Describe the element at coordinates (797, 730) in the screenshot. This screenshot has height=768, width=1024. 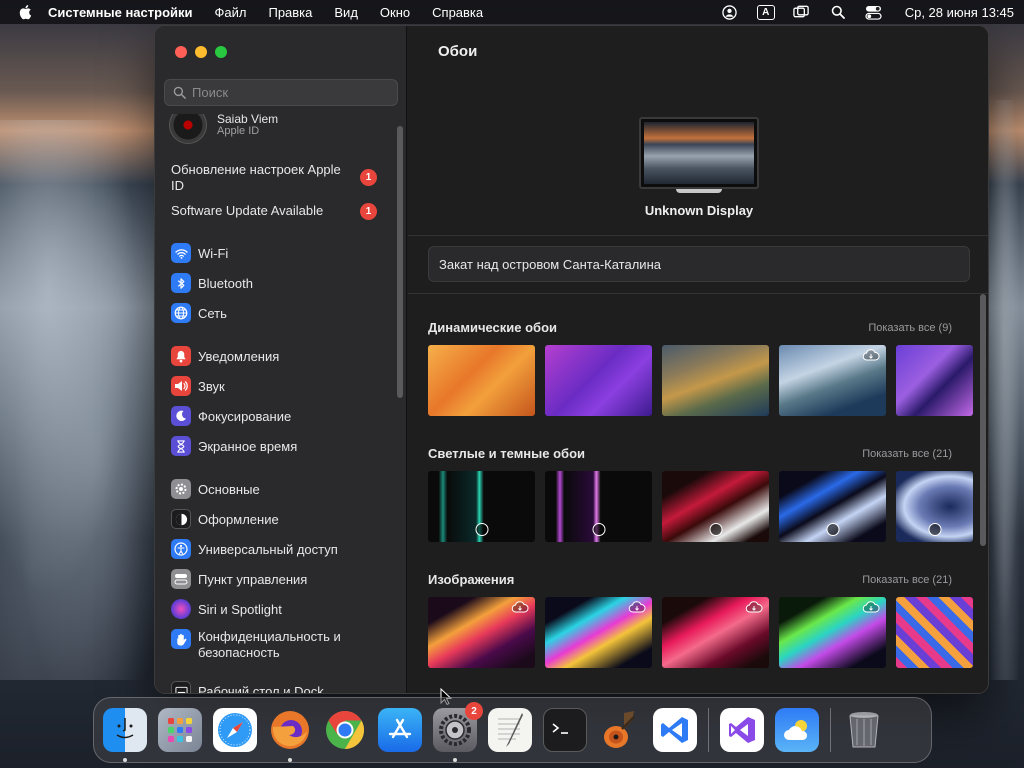
I see `dock-weather` at that location.